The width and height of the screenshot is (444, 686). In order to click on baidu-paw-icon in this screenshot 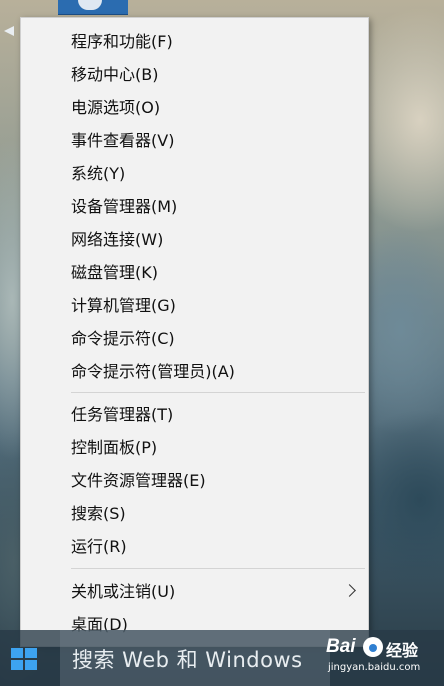, I will do `click(373, 647)`.